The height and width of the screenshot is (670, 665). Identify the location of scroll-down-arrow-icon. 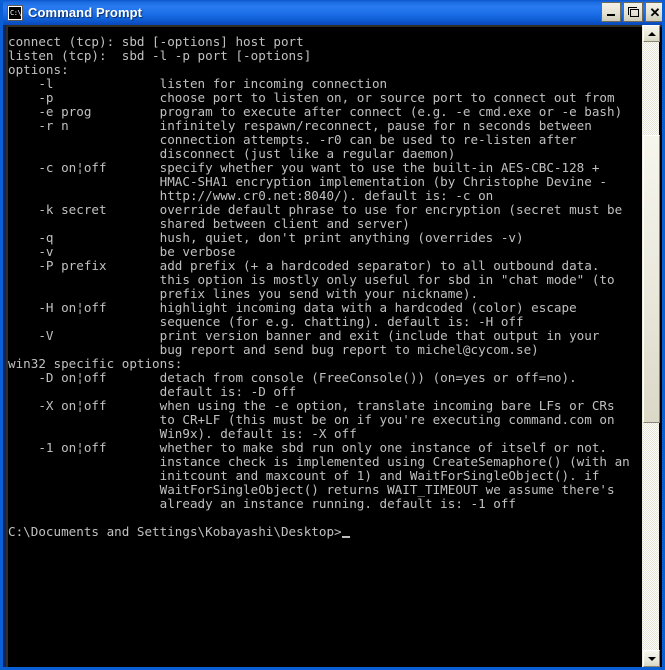
(651, 658).